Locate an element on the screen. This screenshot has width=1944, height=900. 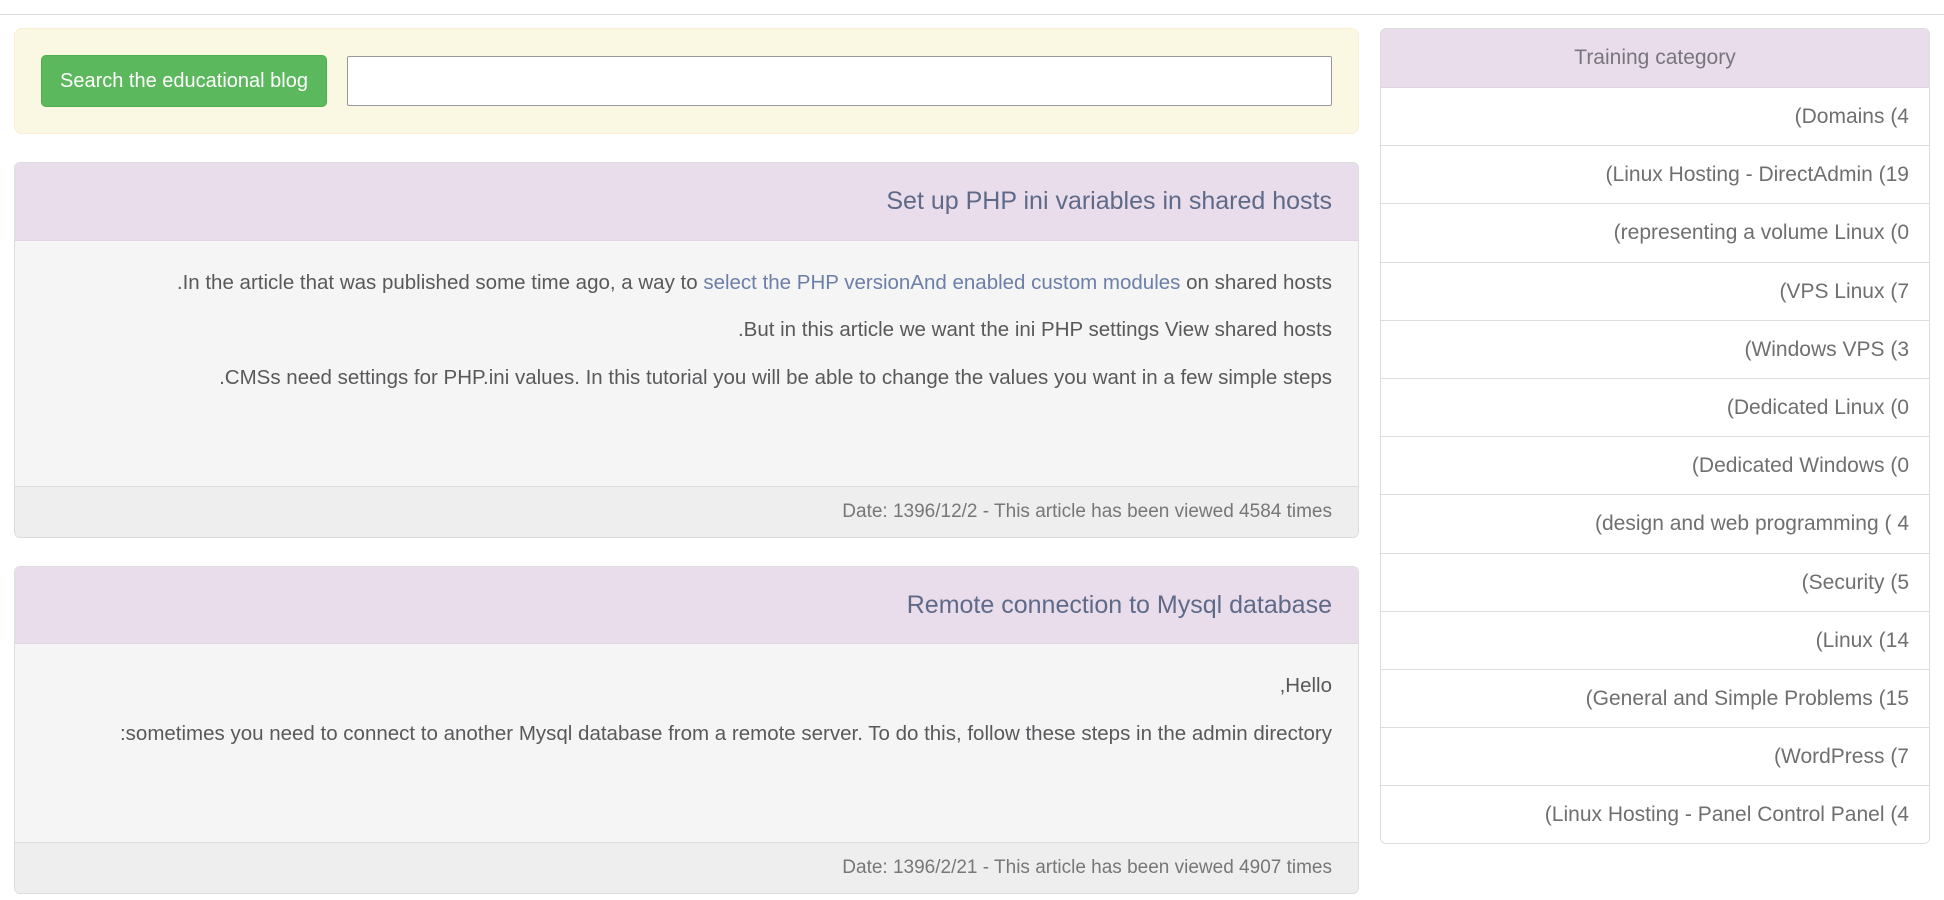
article-title-link: Set up PHP ini variables in shared hosts is located at coordinates (1109, 201).